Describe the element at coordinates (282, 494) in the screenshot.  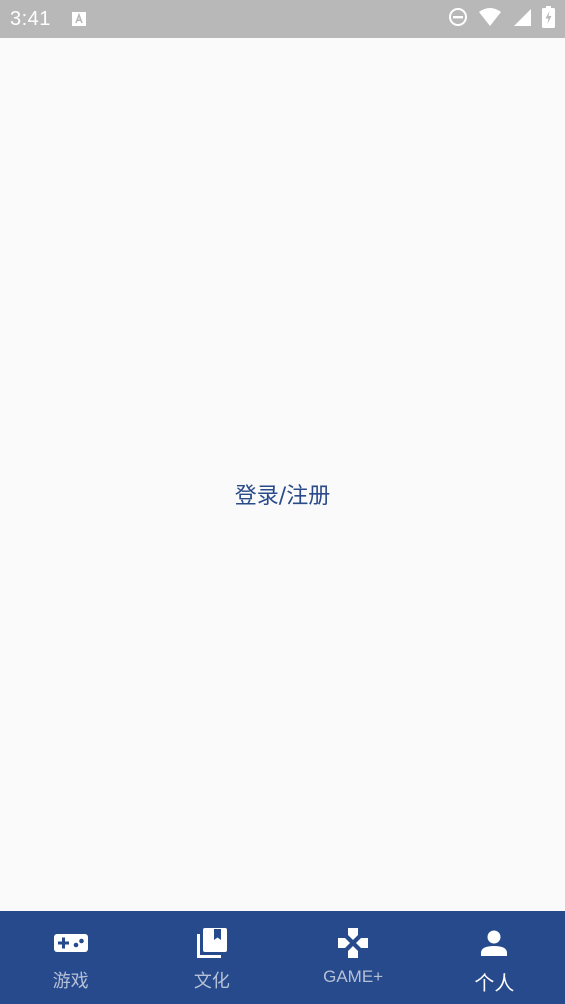
I see `login-register-link: 登录/注册` at that location.